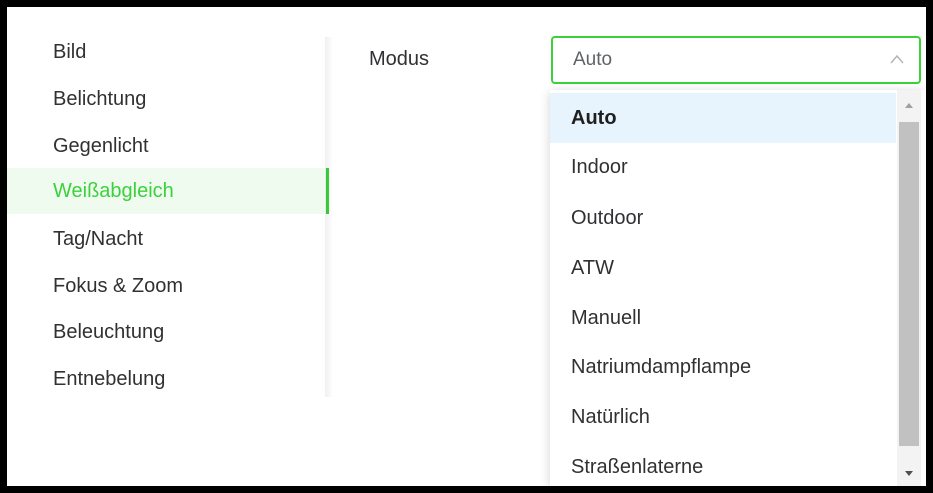 The image size is (933, 493). What do you see at coordinates (168, 239) in the screenshot?
I see `sidebar-item-tag-nacht: Tag/Nacht` at bounding box center [168, 239].